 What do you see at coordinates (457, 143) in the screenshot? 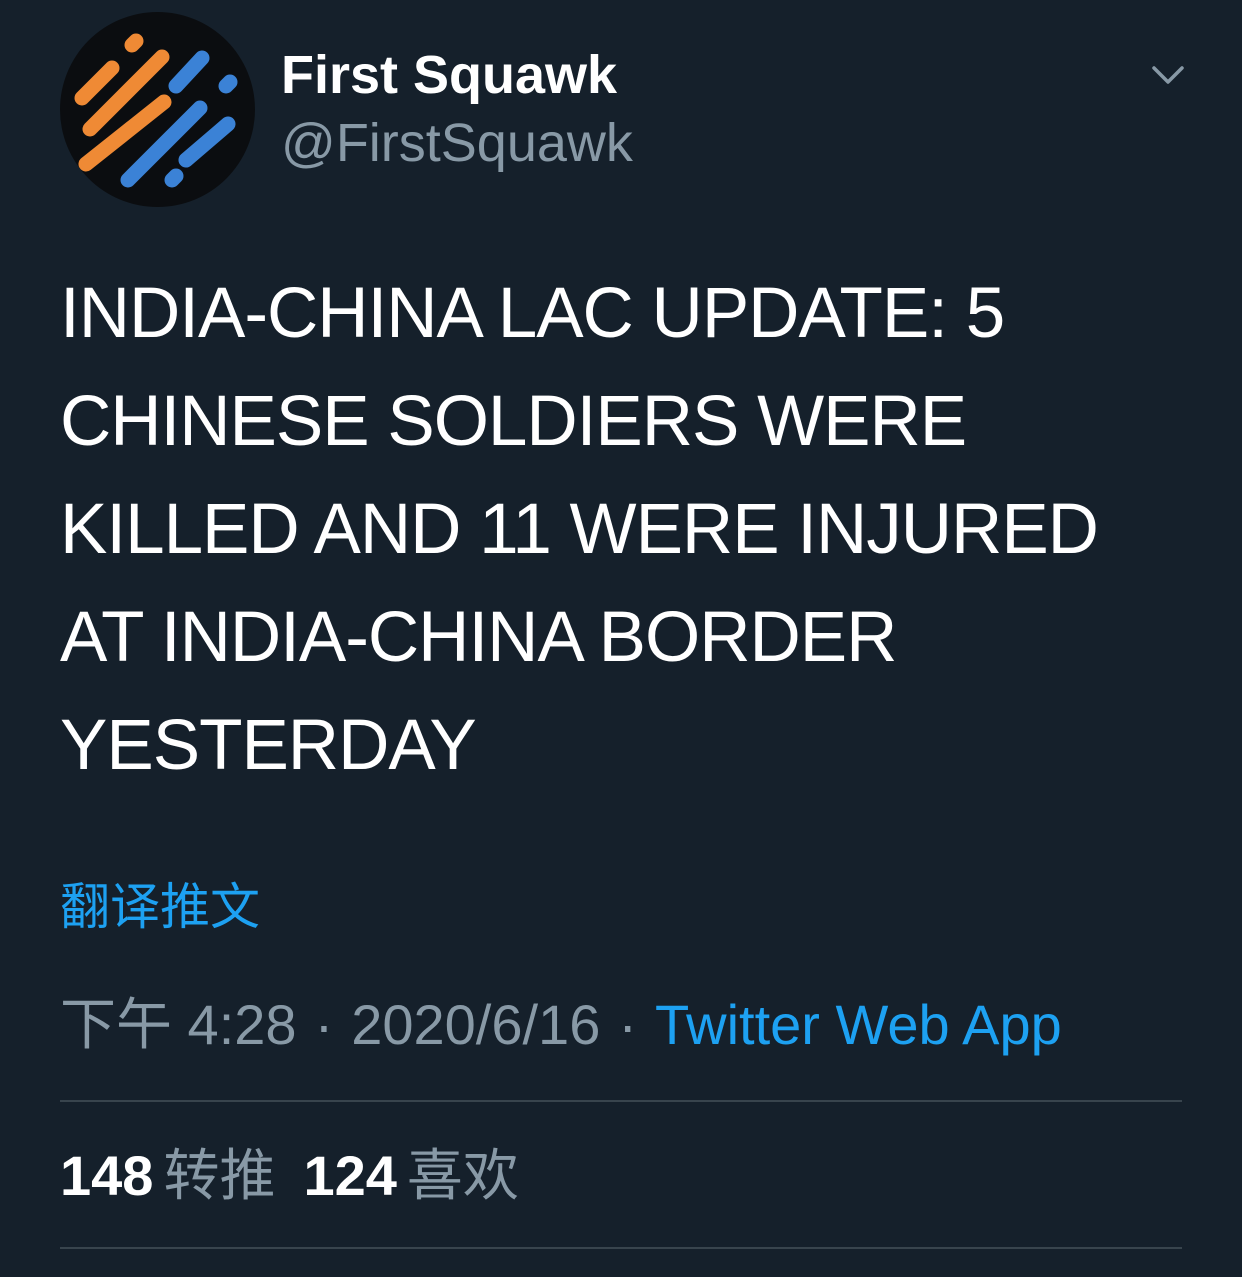
I see `user-handle: @FirstSquawk` at bounding box center [457, 143].